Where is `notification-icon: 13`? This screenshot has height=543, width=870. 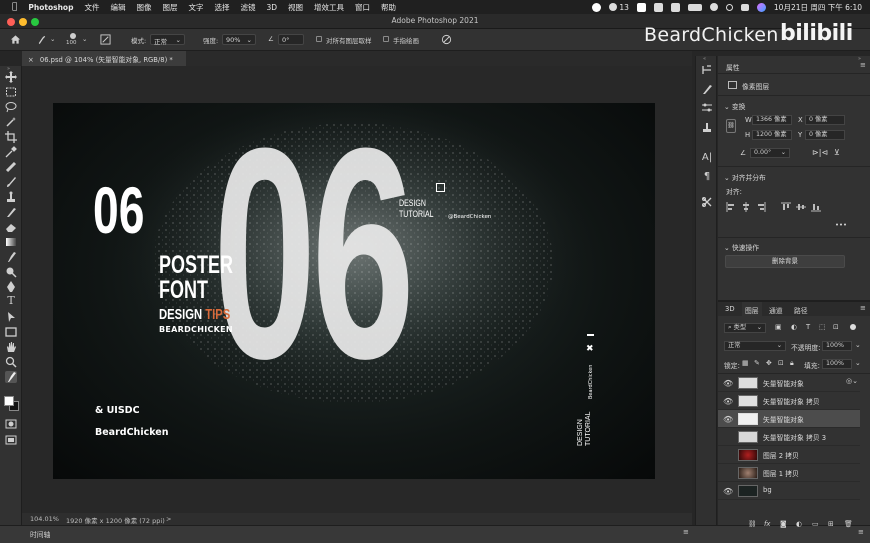 notification-icon: 13 is located at coordinates (619, 7).